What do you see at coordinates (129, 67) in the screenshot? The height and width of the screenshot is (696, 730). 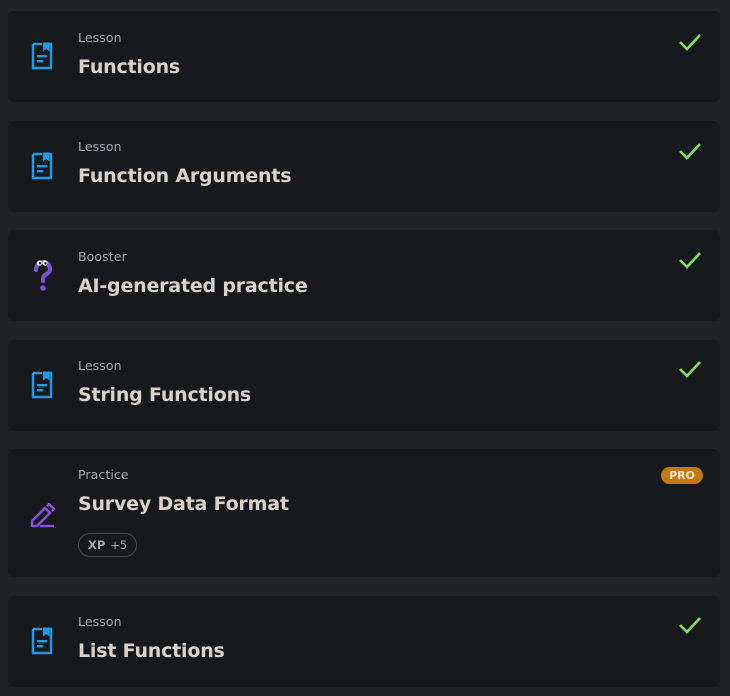 I see `item-title: Functions` at bounding box center [129, 67].